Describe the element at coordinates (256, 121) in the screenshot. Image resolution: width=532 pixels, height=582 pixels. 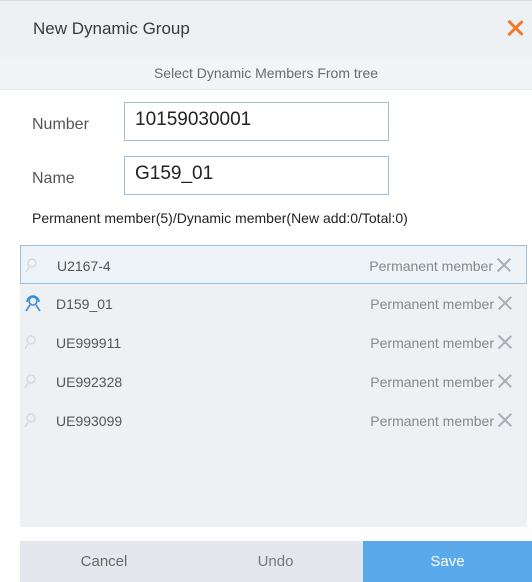
I see `number-field: 10159030001` at that location.